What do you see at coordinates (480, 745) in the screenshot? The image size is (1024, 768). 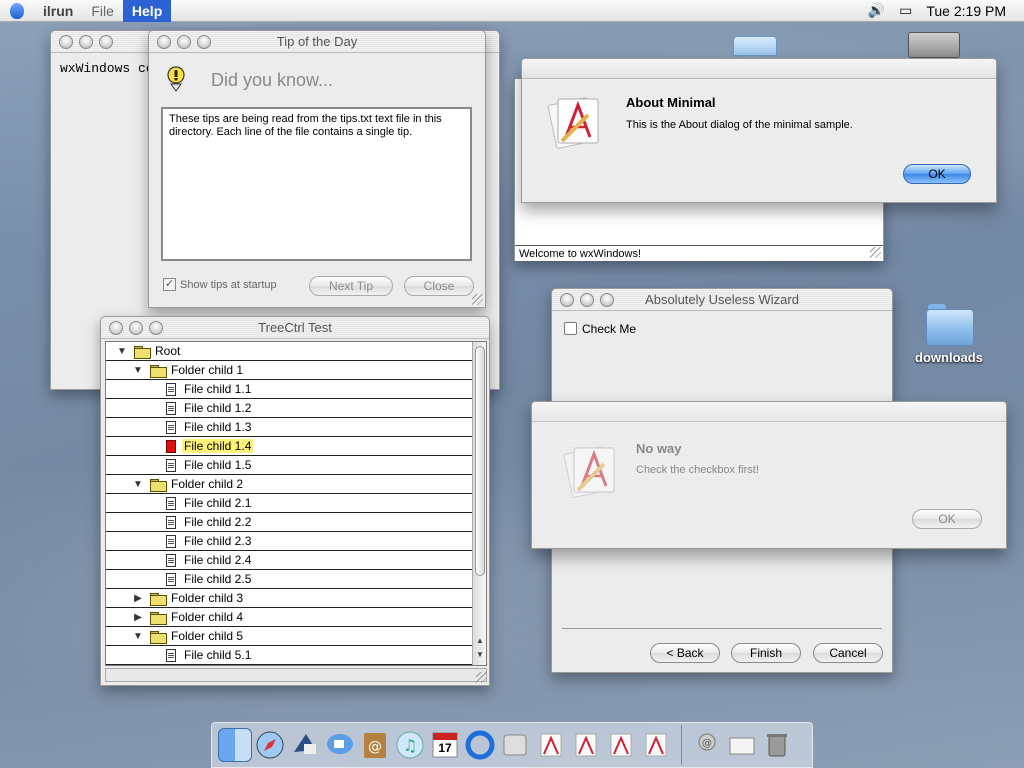 I see `quicktime-icon` at bounding box center [480, 745].